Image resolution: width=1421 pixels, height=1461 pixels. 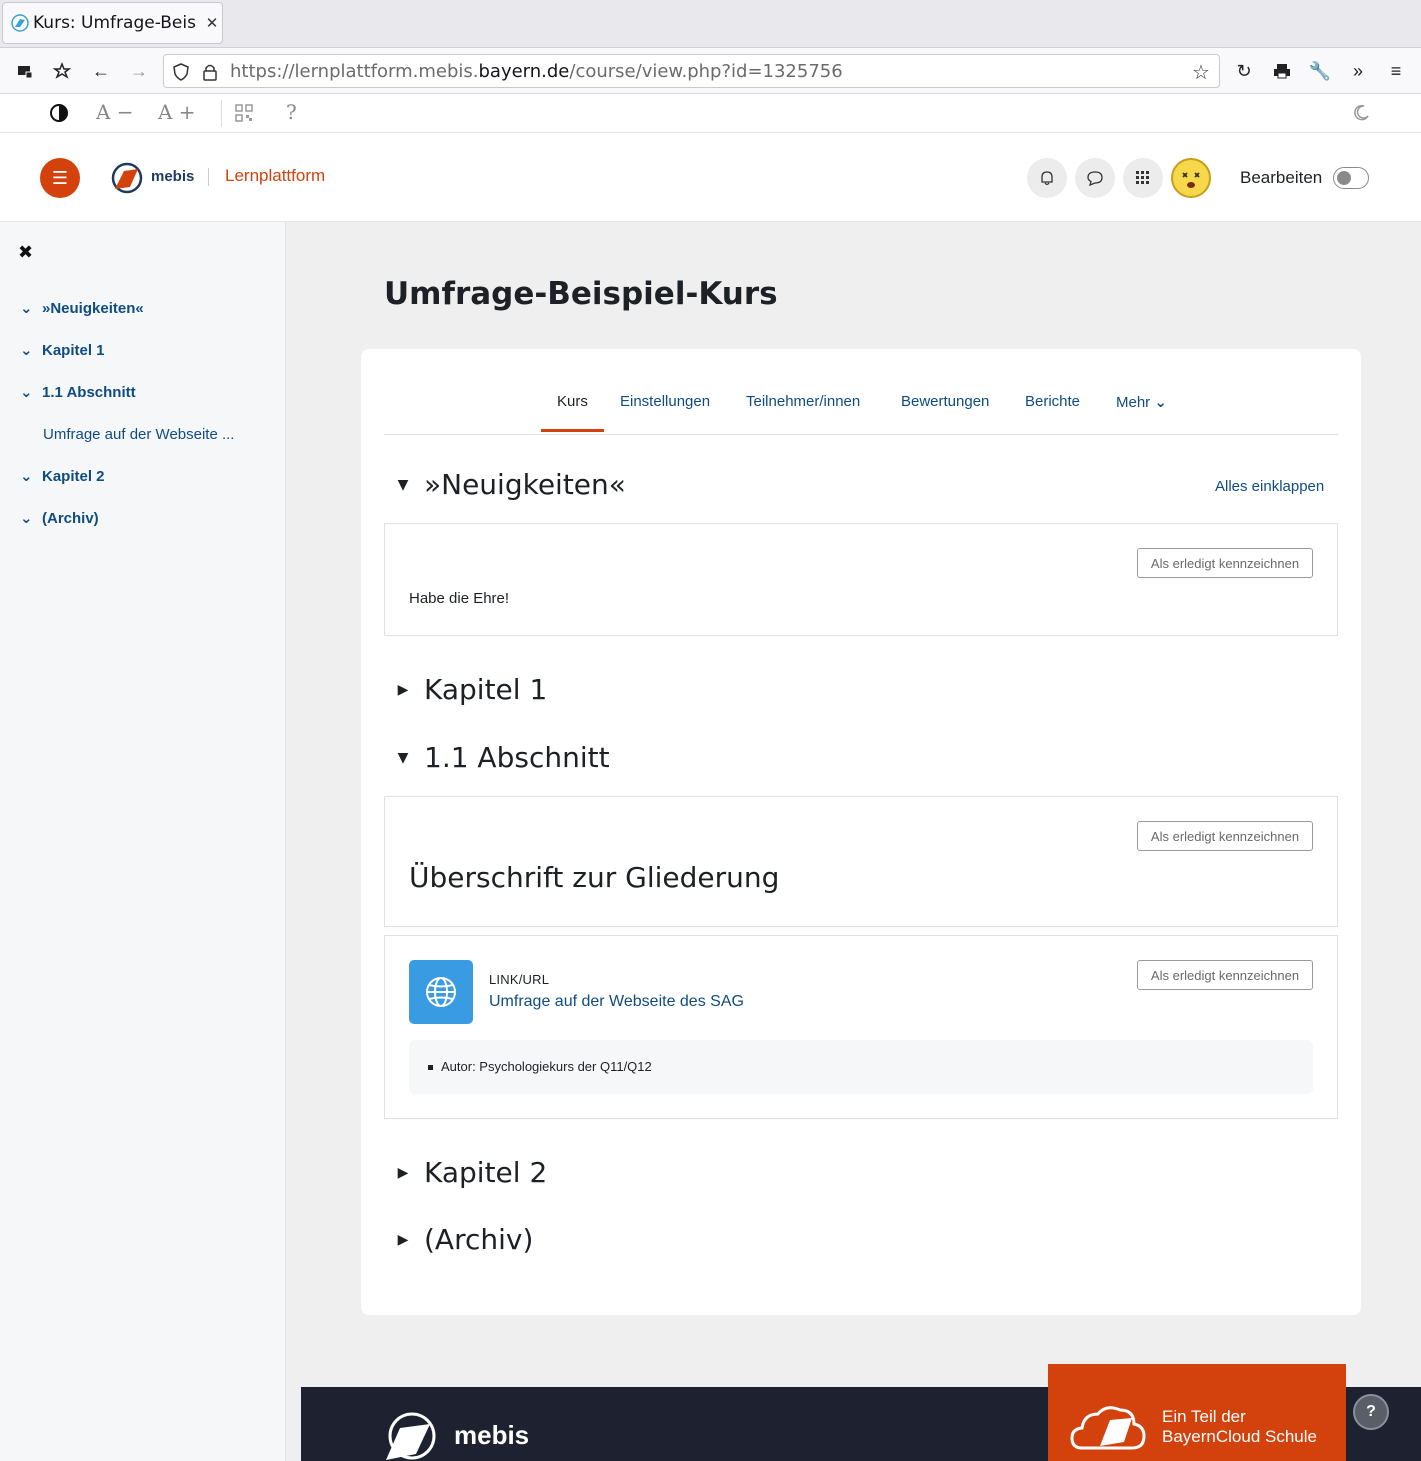 What do you see at coordinates (244, 113) in the screenshot?
I see `qr-code-icon` at bounding box center [244, 113].